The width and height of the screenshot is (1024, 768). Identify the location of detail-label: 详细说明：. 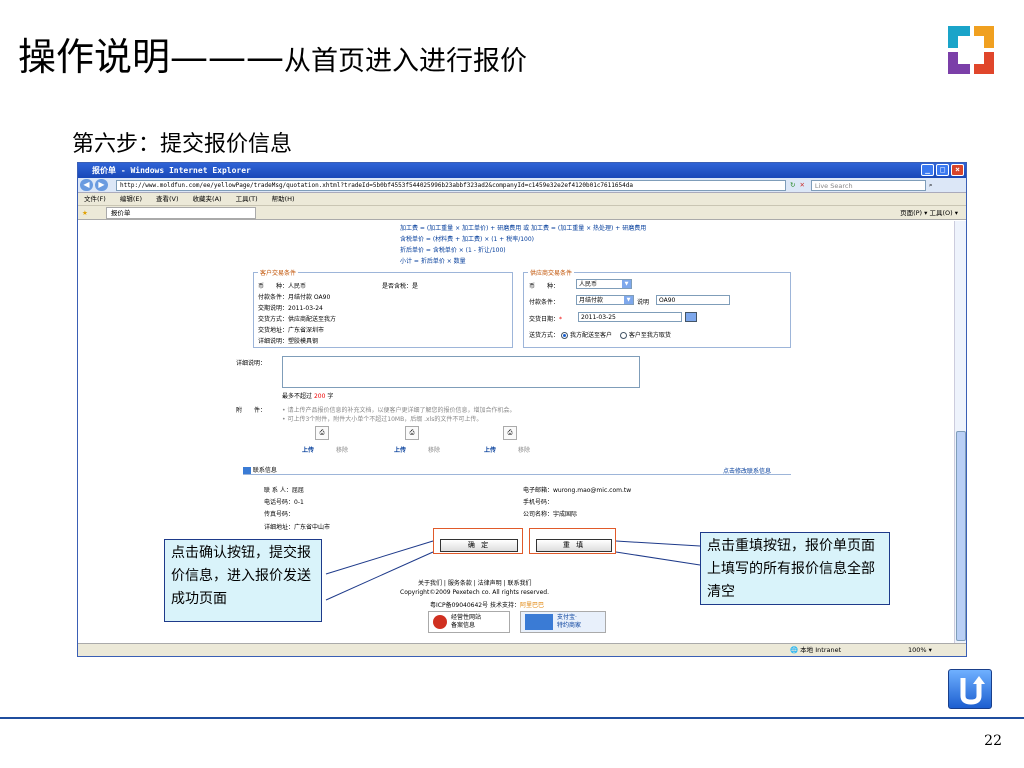
(251, 363).